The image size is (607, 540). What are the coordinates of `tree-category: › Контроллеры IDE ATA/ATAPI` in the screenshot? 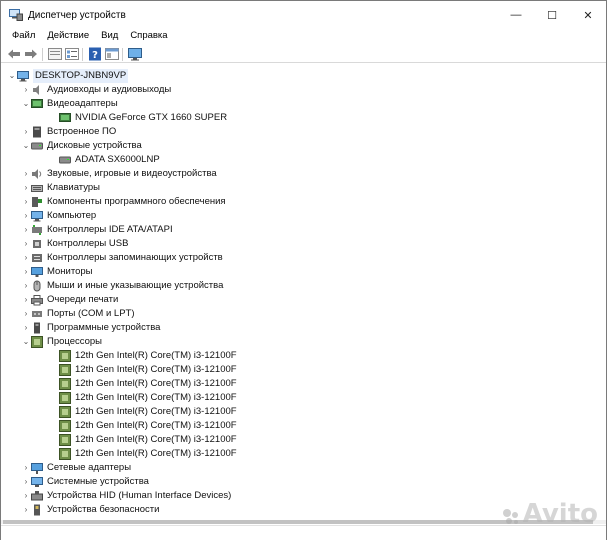 It's located at (97, 230).